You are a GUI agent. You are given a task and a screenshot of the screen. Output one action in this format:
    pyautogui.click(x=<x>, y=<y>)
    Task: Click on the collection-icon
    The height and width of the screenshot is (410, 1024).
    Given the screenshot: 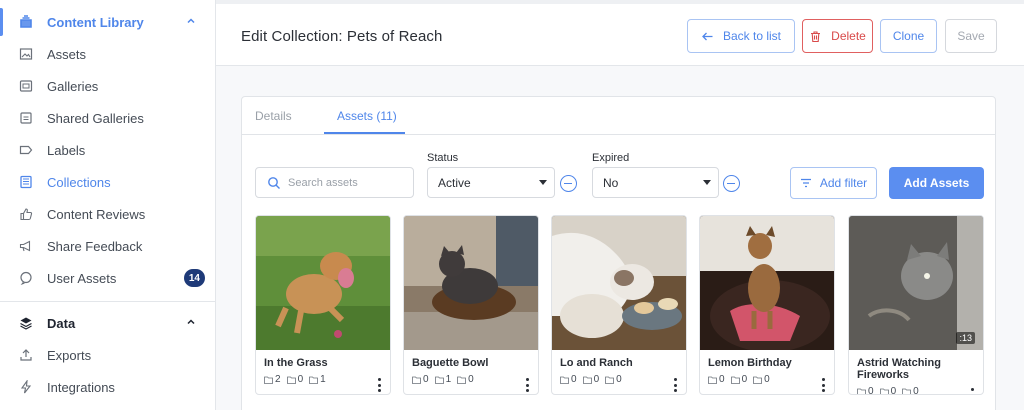 What is the action you would take?
    pyautogui.click(x=26, y=182)
    